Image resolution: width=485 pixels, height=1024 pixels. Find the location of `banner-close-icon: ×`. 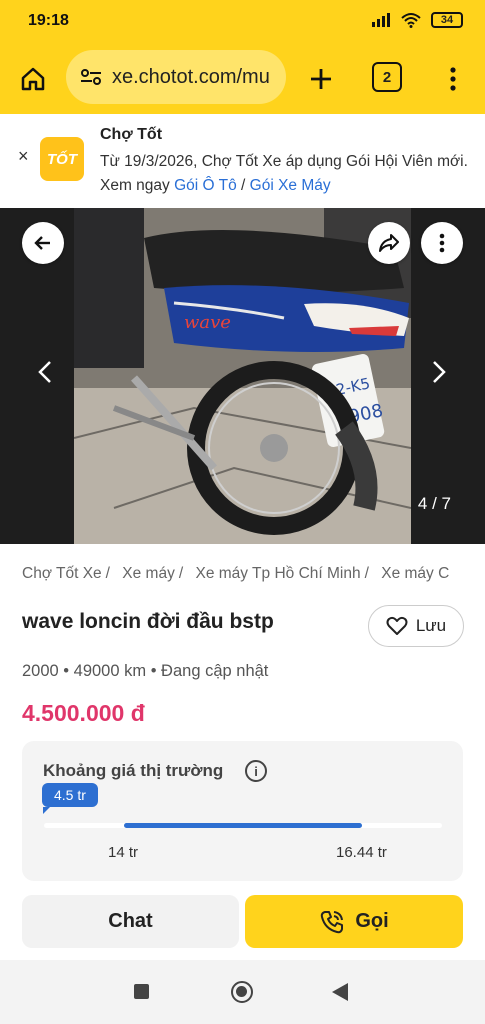

banner-close-icon: × is located at coordinates (23, 156).